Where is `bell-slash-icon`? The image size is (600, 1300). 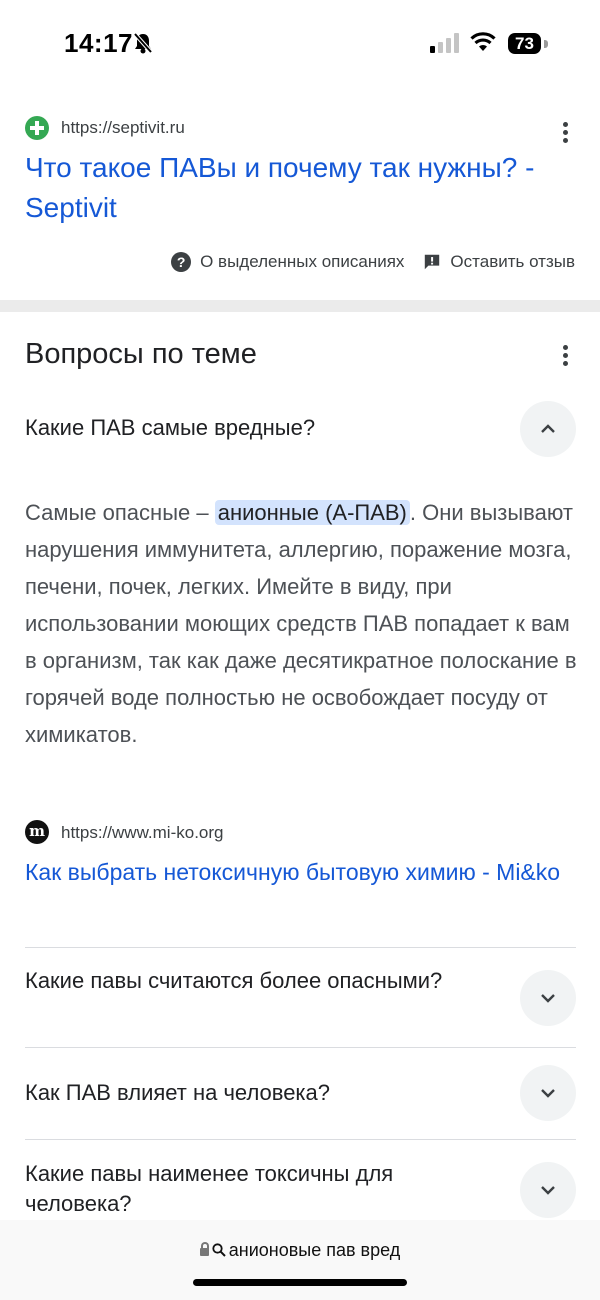 bell-slash-icon is located at coordinates (143, 43).